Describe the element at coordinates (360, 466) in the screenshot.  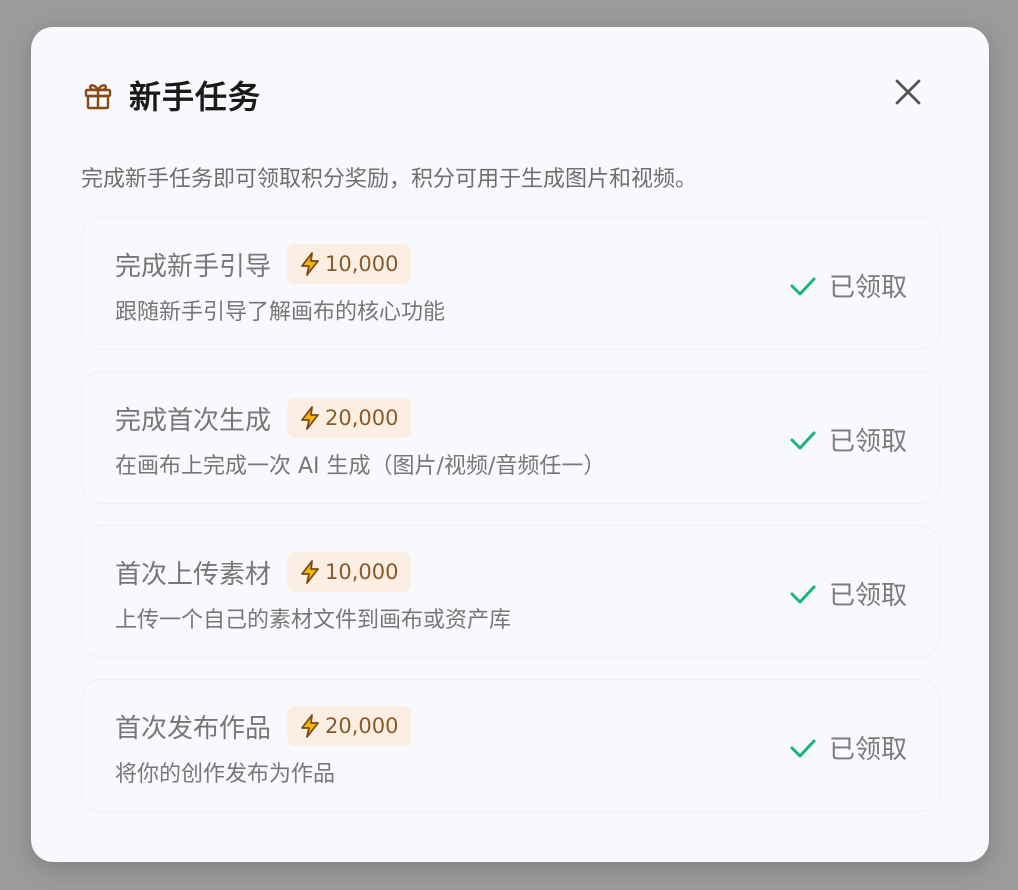
I see `task-description: 在画布上完成一次 AI 生成（图片/视频/音频任一）` at that location.